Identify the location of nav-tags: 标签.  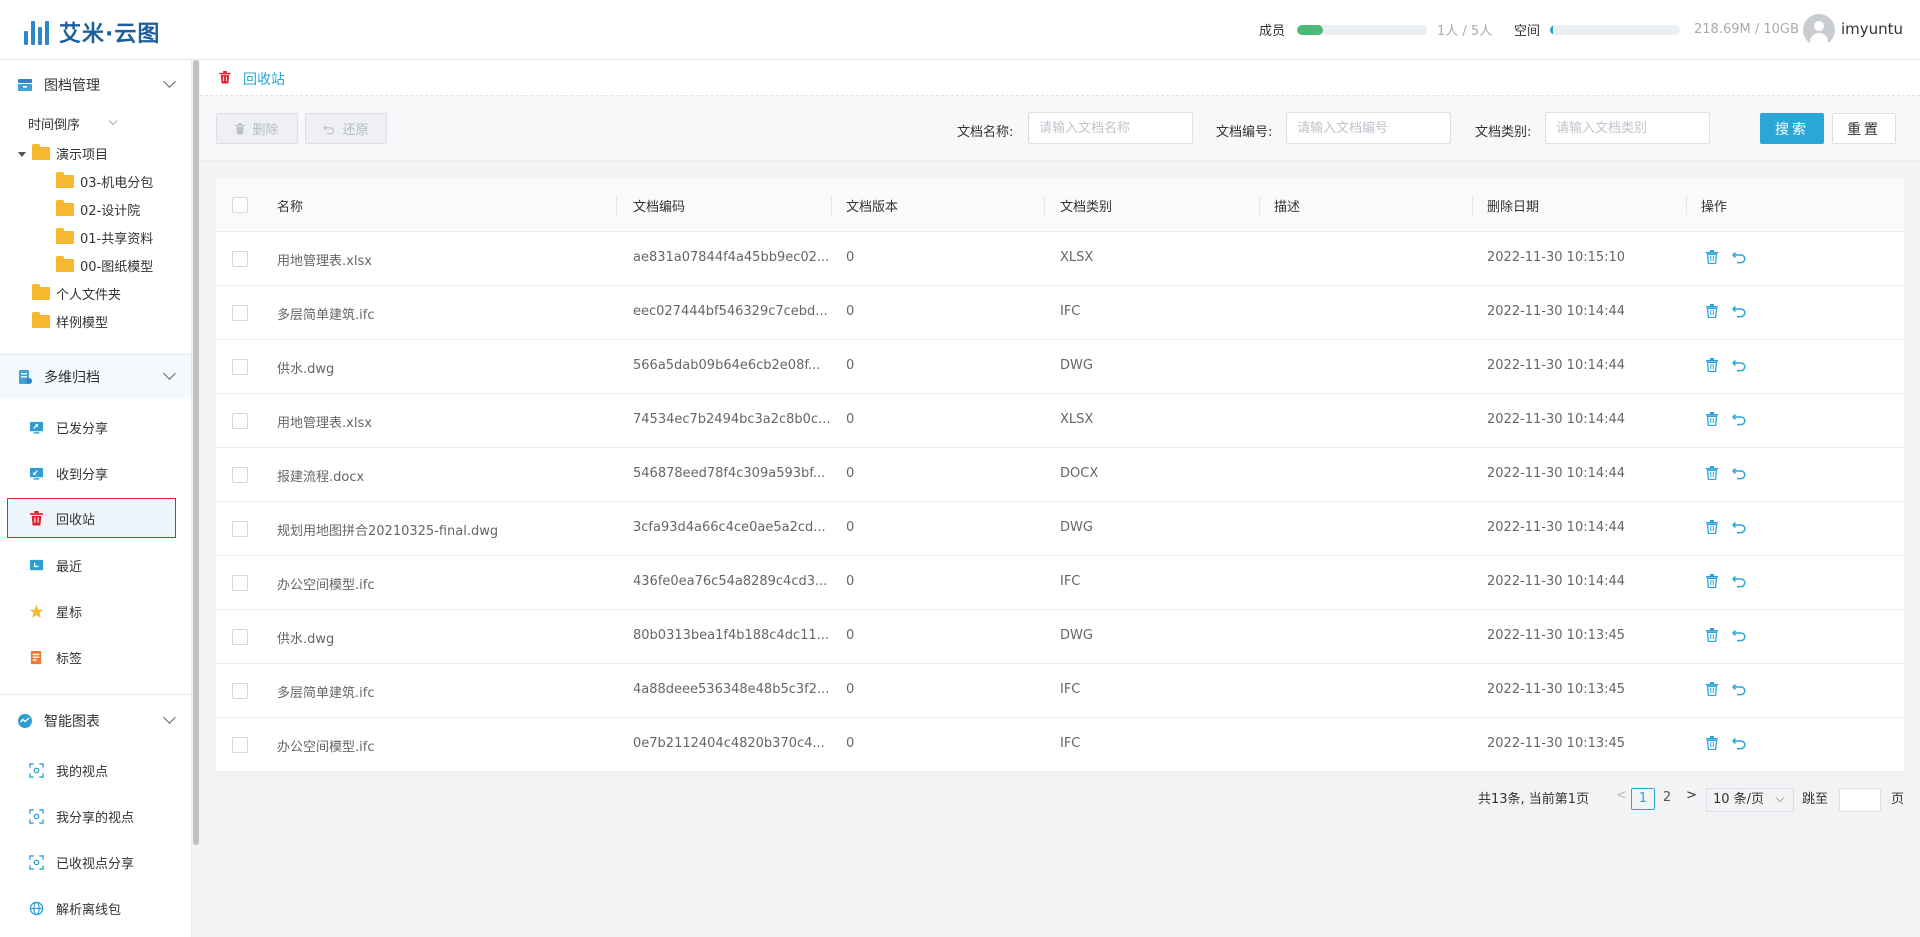
(95, 657).